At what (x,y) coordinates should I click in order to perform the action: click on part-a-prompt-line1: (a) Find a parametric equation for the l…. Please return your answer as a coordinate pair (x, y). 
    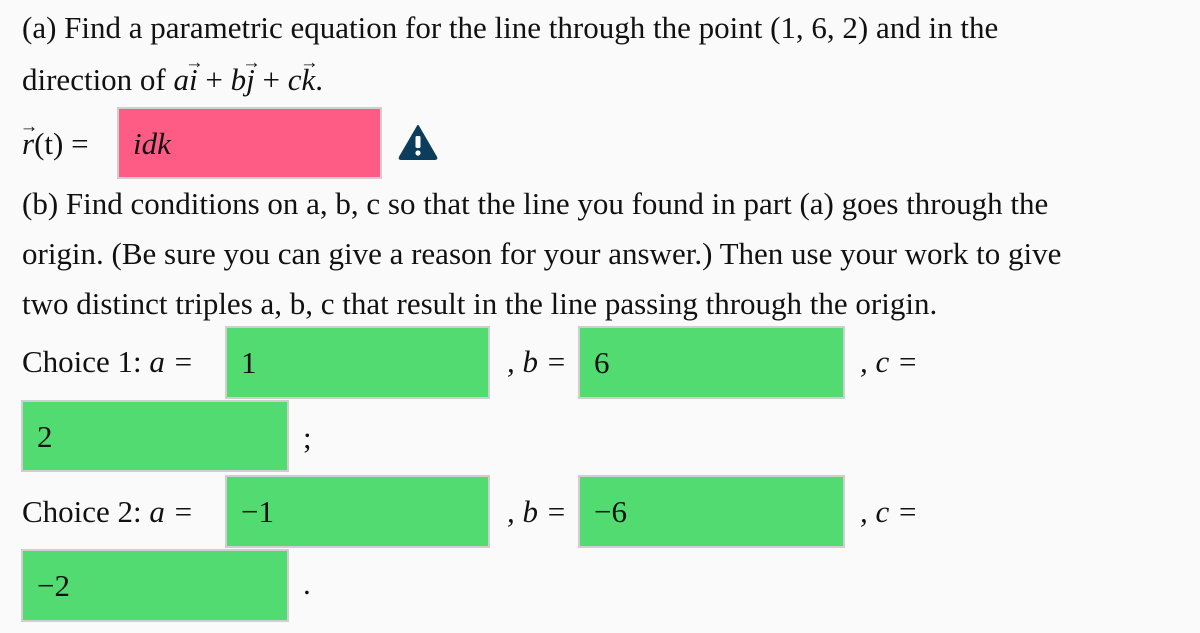
    Looking at the image, I should click on (510, 27).